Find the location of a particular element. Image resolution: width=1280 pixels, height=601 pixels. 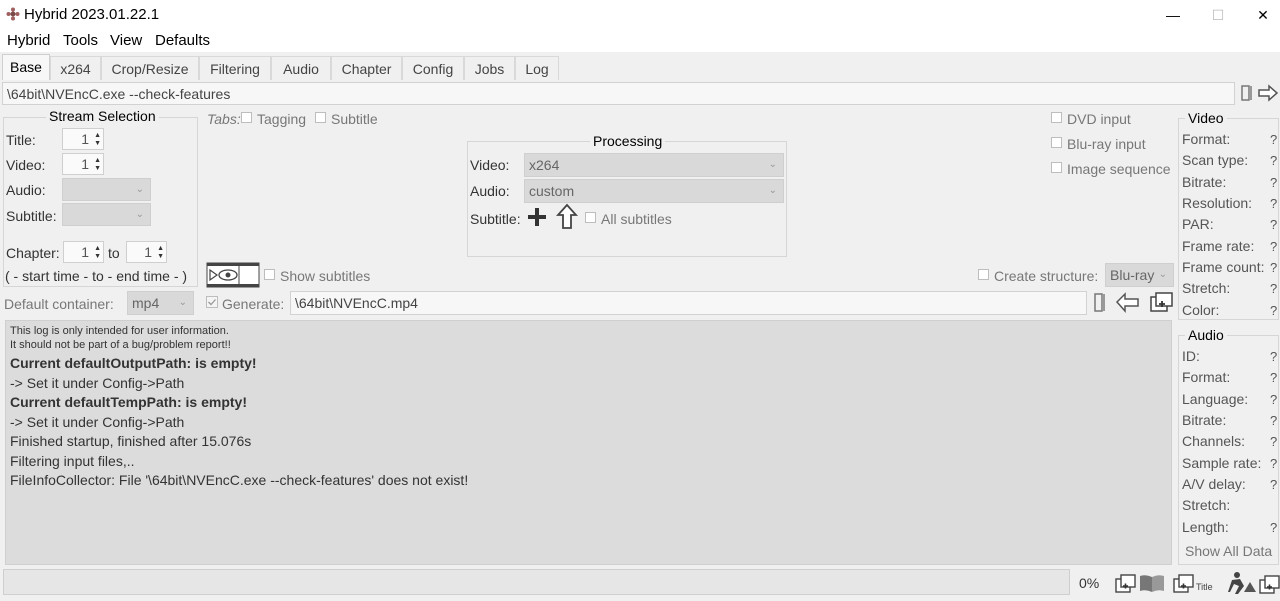

default-container-label: Default container: is located at coordinates (59, 304).